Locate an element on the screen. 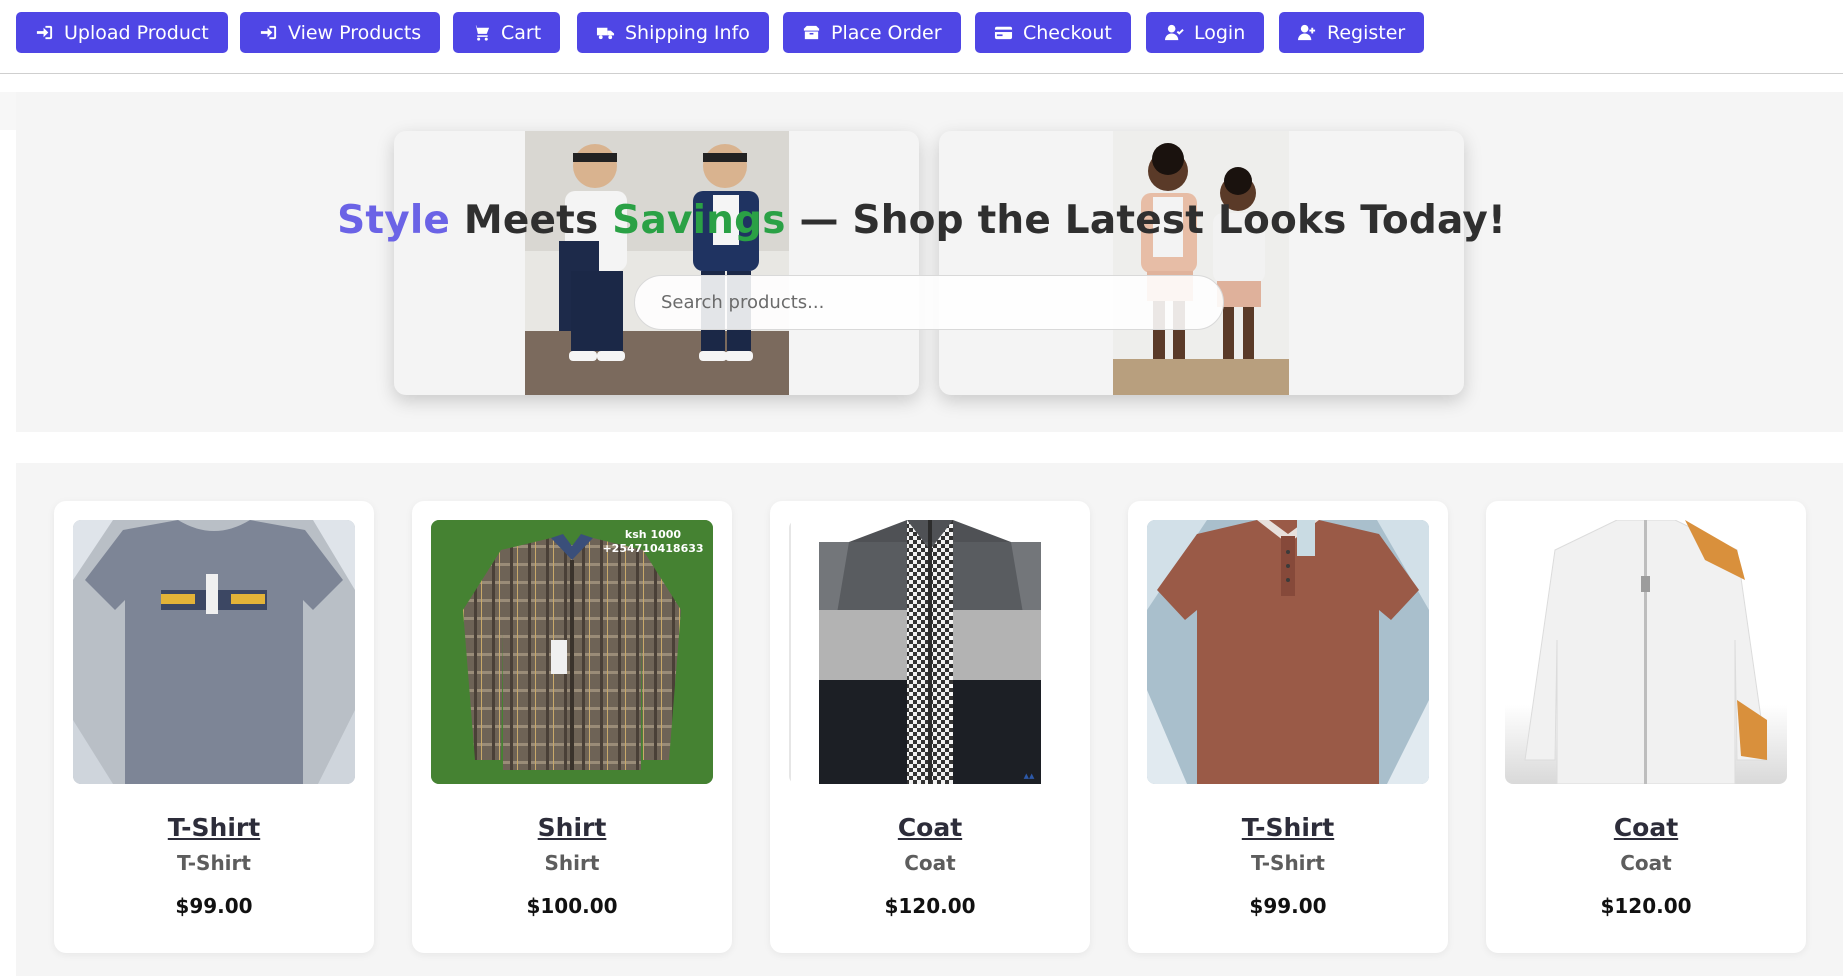 This screenshot has width=1843, height=976. user-check-icon is located at coordinates (1174, 32).